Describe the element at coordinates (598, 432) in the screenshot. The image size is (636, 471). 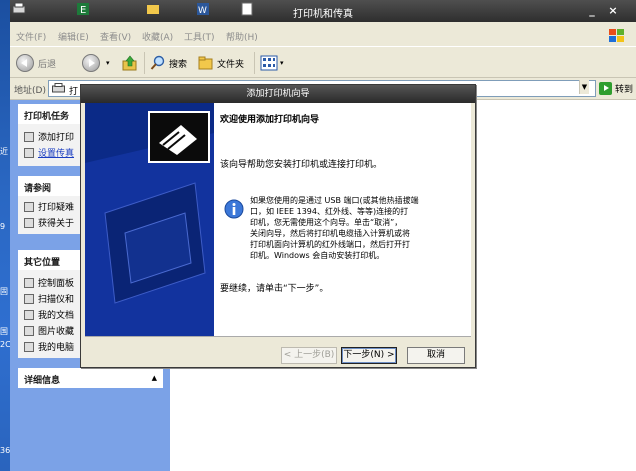
I see `watermark-site: jb51.net` at that location.